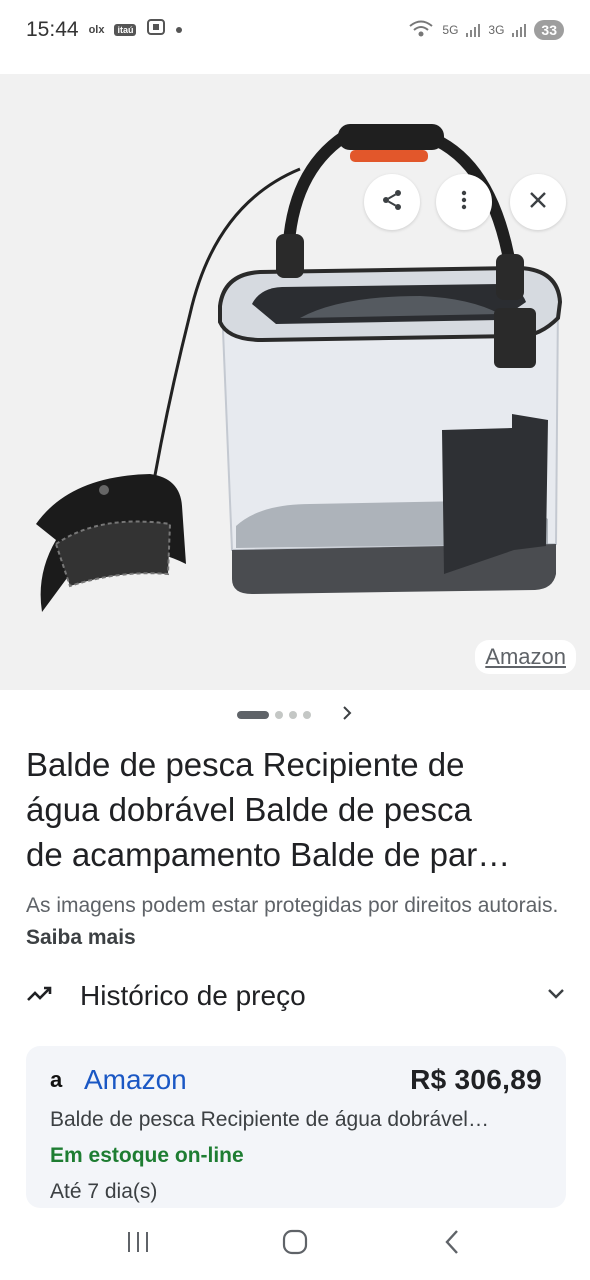 This screenshot has width=590, height=1280. I want to click on network-3g-label: 3G, so click(496, 30).